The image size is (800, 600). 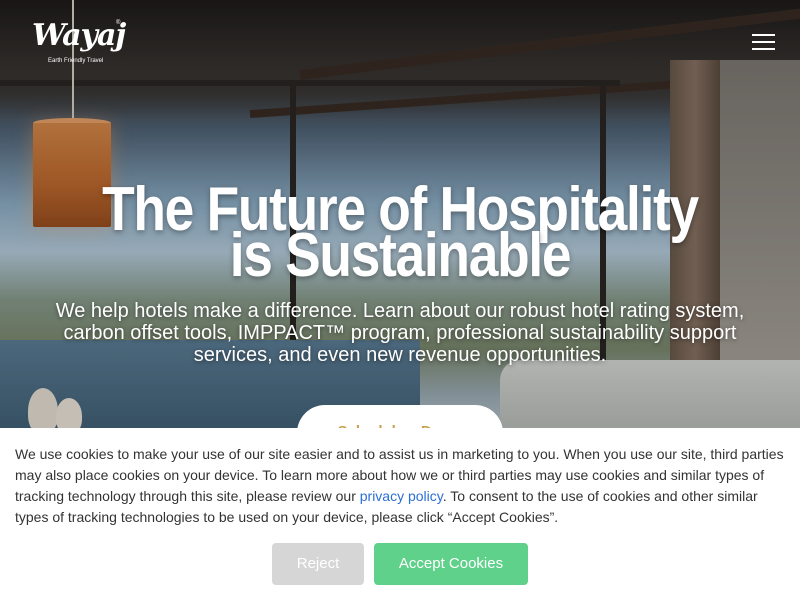 I want to click on site-logo: Wayaj ® Earth Friendly Travel, so click(x=80, y=43).